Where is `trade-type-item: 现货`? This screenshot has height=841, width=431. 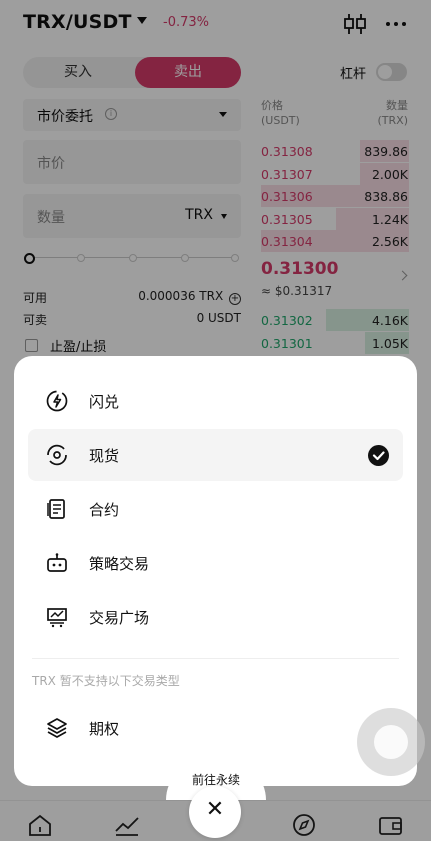
trade-type-item: 现货 is located at coordinates (215, 455).